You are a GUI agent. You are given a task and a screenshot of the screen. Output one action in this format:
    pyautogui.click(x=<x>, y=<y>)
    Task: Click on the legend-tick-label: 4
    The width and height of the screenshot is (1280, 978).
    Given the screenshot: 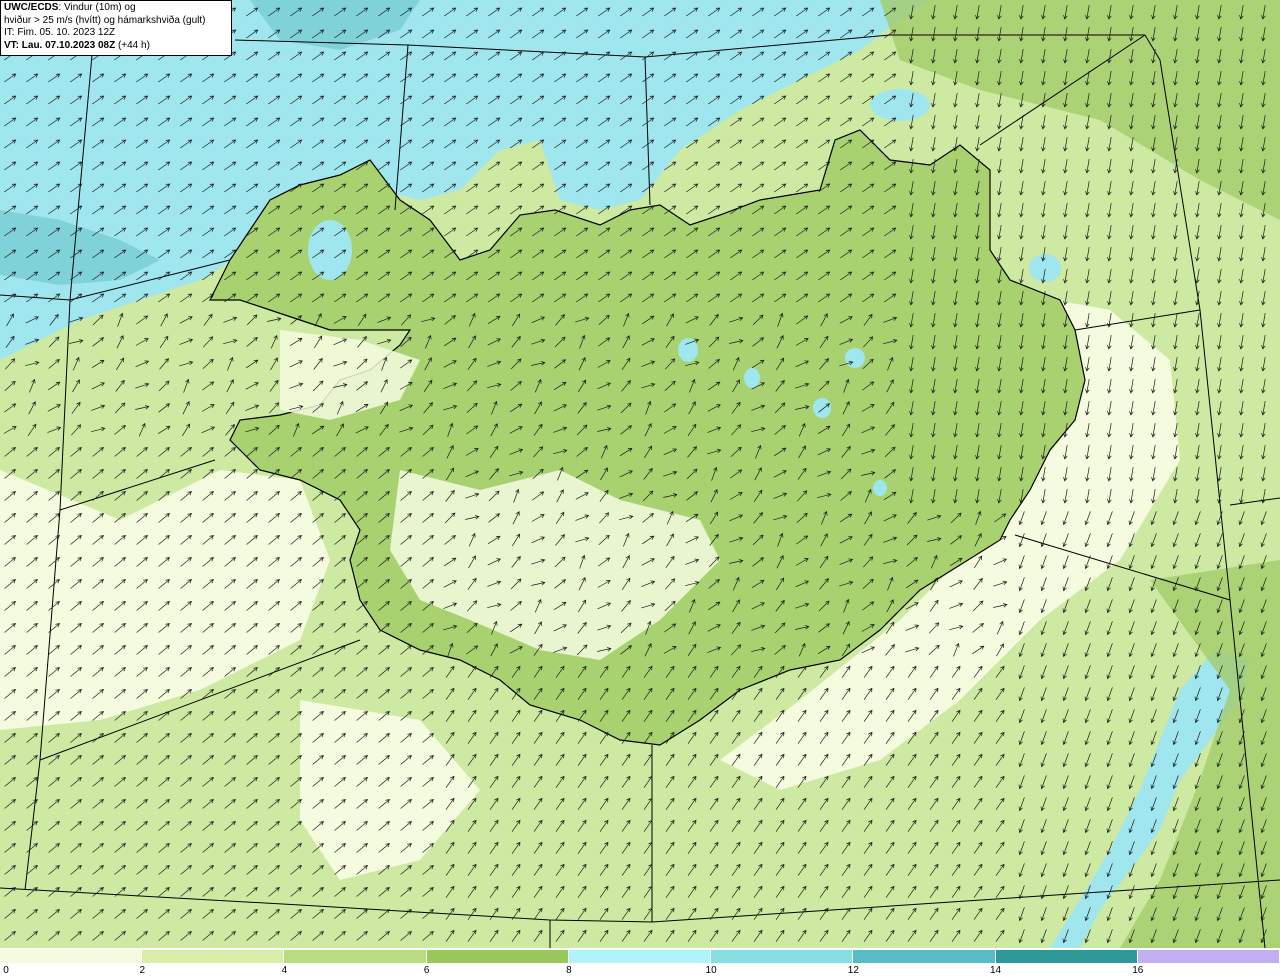 What is the action you would take?
    pyautogui.click(x=284, y=970)
    